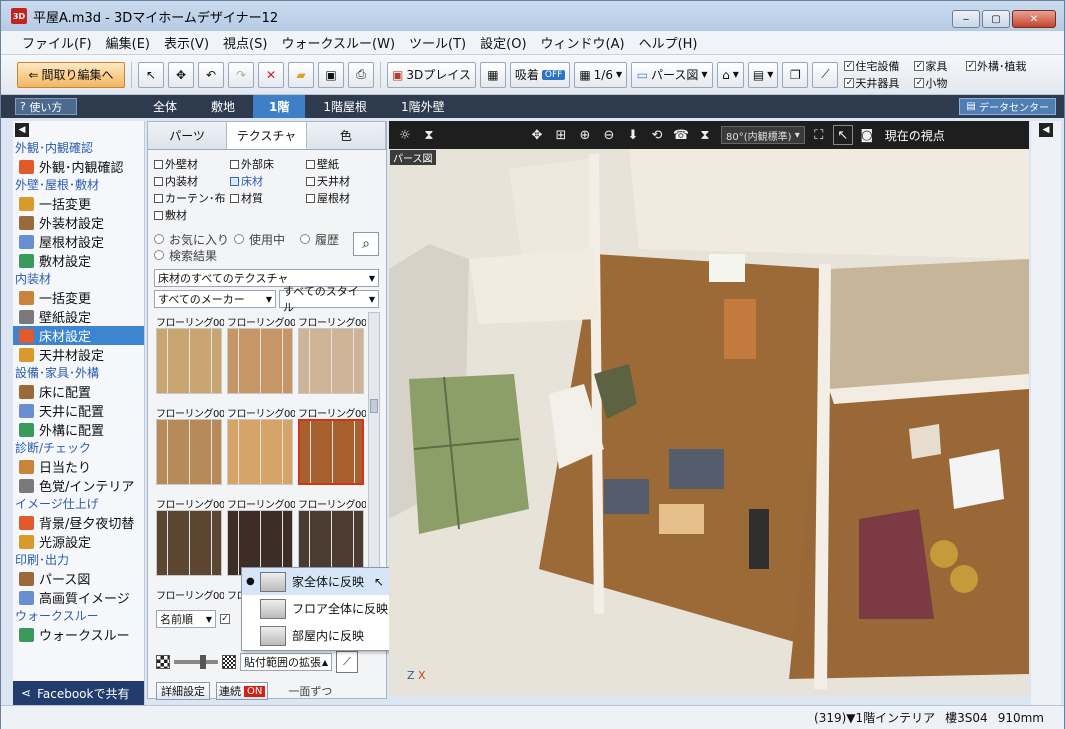 The width and height of the screenshot is (1065, 729). I want to click on category-option: カーテン･布, so click(192, 198).